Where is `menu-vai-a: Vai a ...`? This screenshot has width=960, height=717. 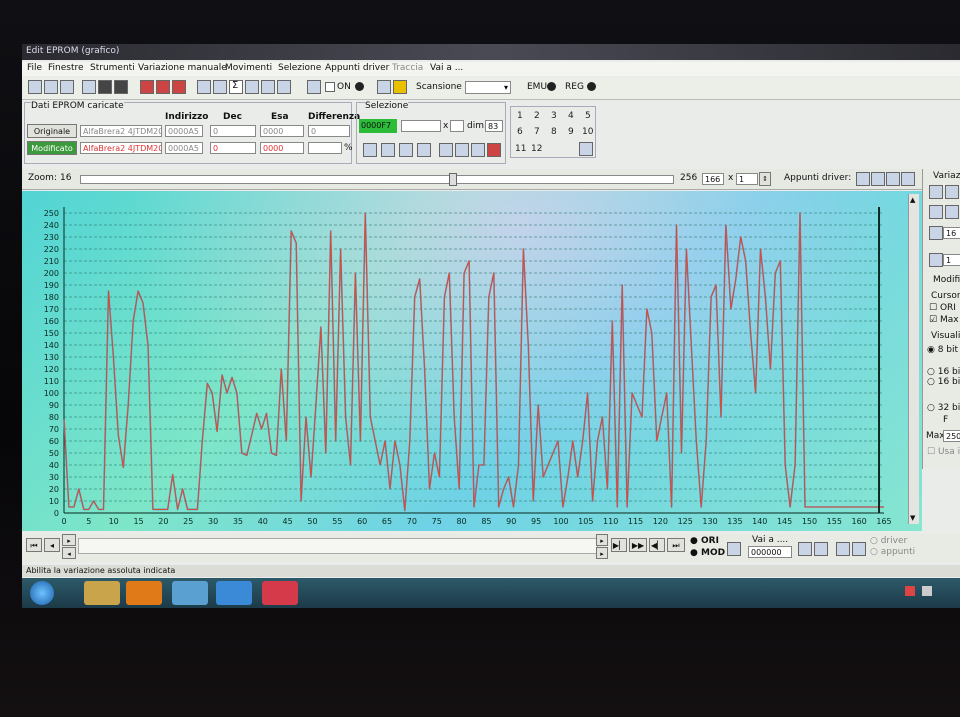
menu-vai-a: Vai a ... is located at coordinates (446, 68).